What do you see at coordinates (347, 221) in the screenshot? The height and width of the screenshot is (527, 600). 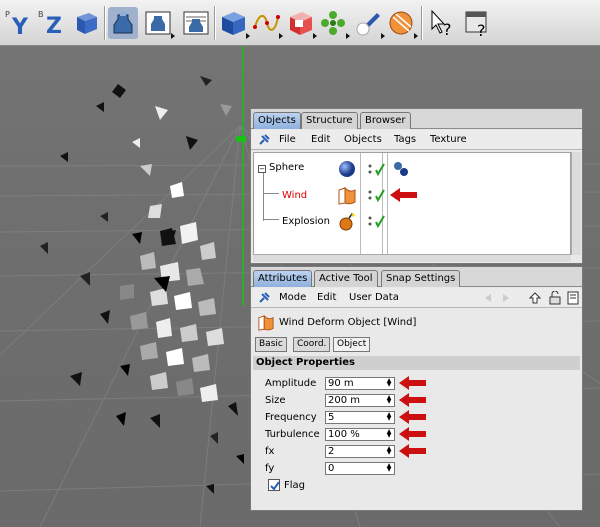 I see `explosion-icon` at bounding box center [347, 221].